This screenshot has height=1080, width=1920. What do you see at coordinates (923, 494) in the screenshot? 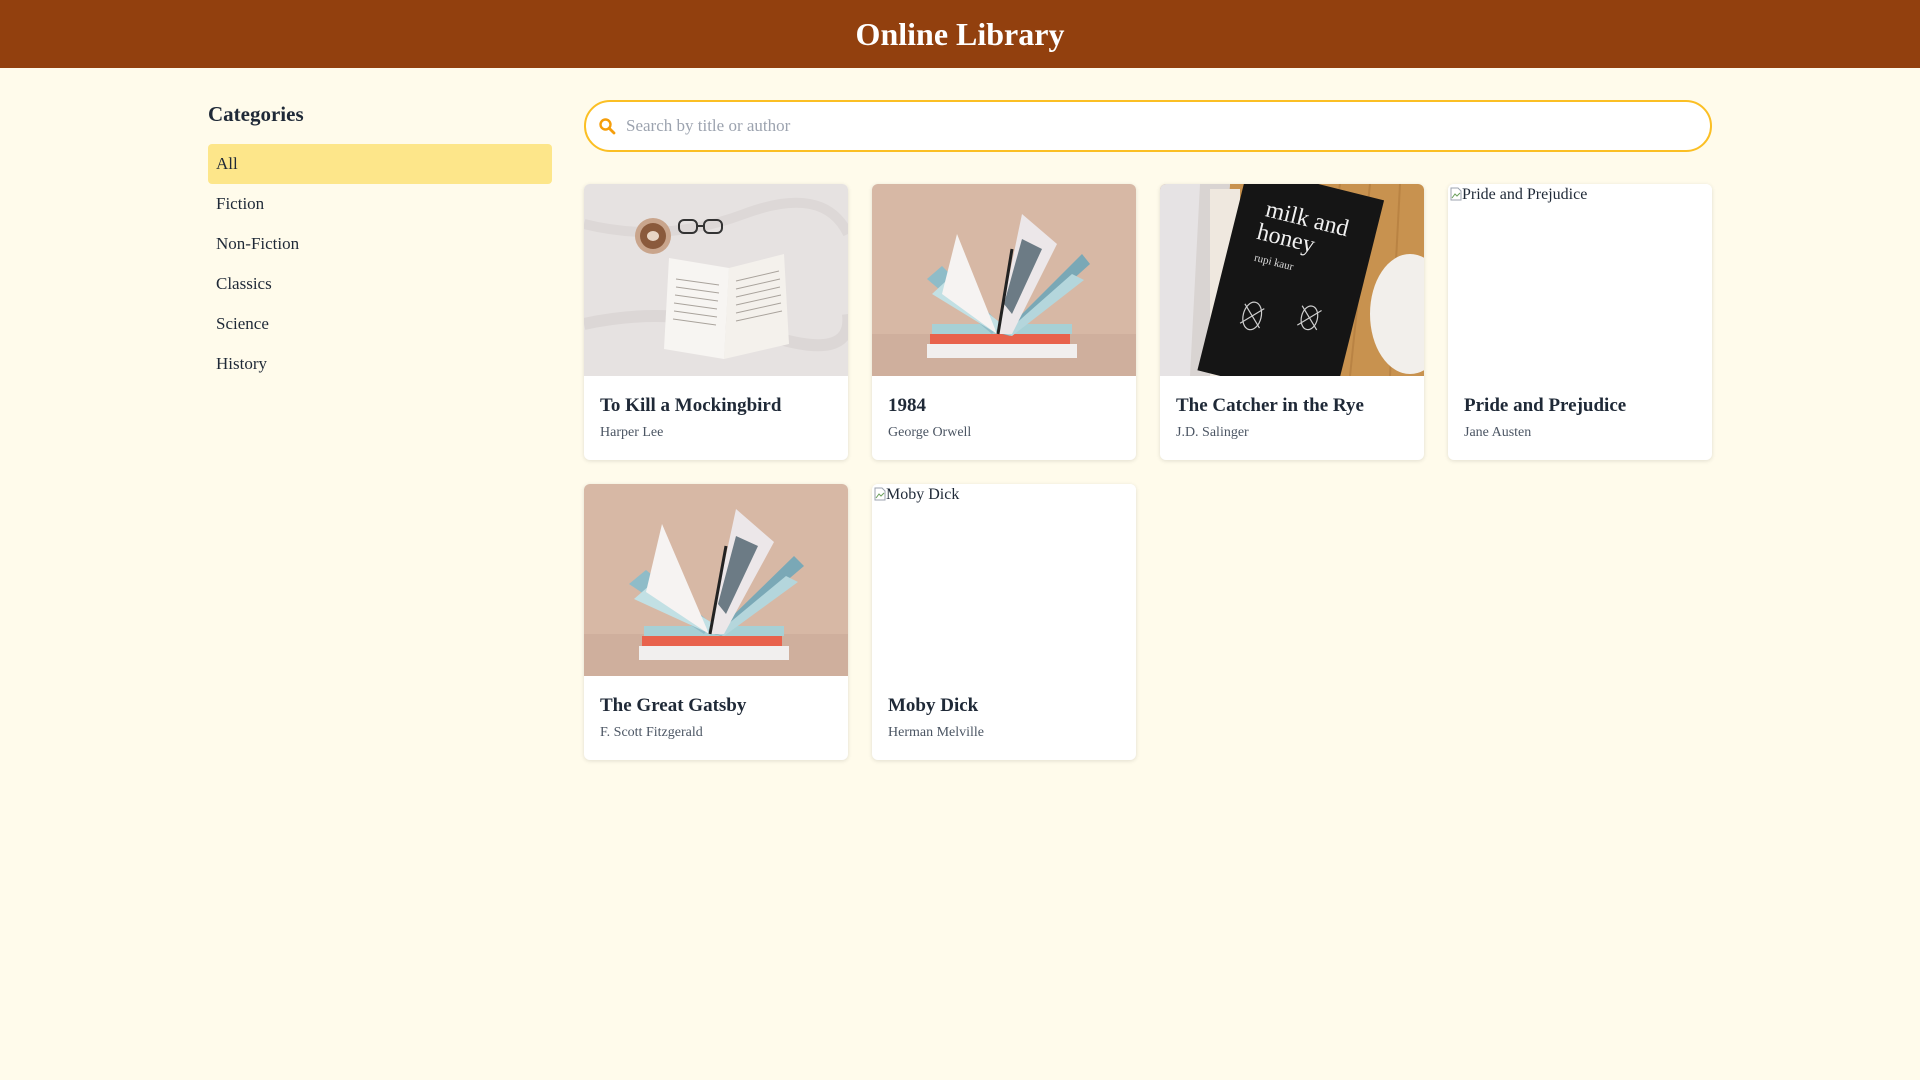
I see `cover-alt-text: Moby Dick` at bounding box center [923, 494].